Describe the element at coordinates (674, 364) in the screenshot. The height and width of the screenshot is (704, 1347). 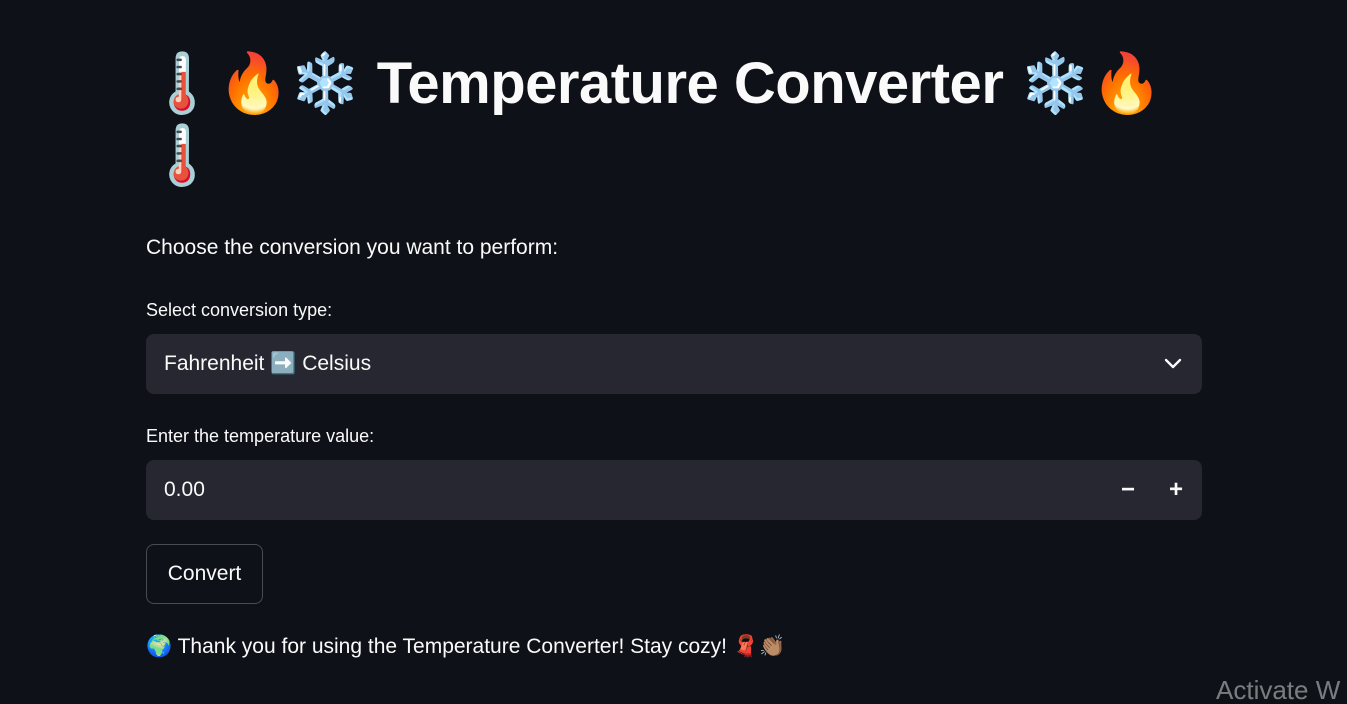
I see `conversion-type-select: Fahrenheit ➡️ Celsius` at that location.